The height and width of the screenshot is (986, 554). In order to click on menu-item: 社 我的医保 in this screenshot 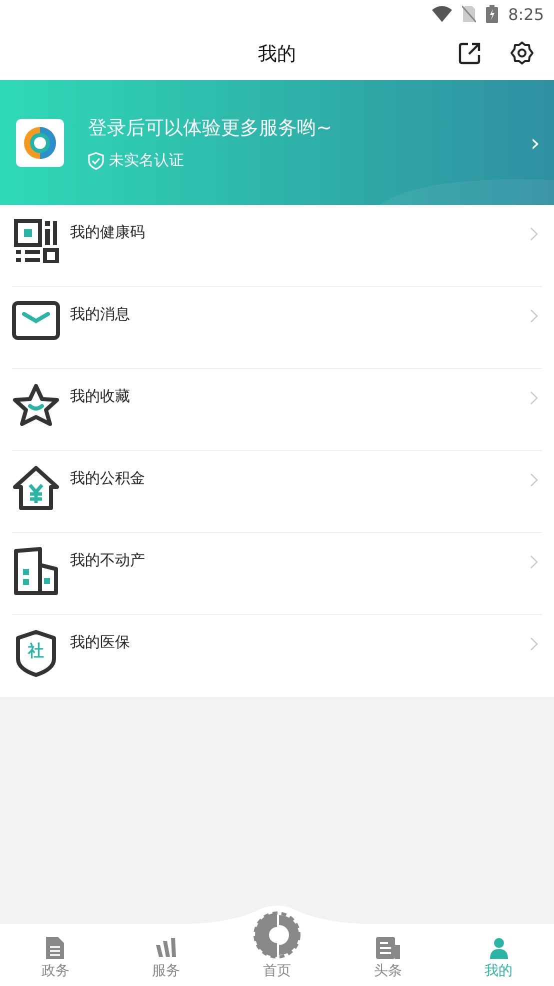, I will do `click(277, 656)`.